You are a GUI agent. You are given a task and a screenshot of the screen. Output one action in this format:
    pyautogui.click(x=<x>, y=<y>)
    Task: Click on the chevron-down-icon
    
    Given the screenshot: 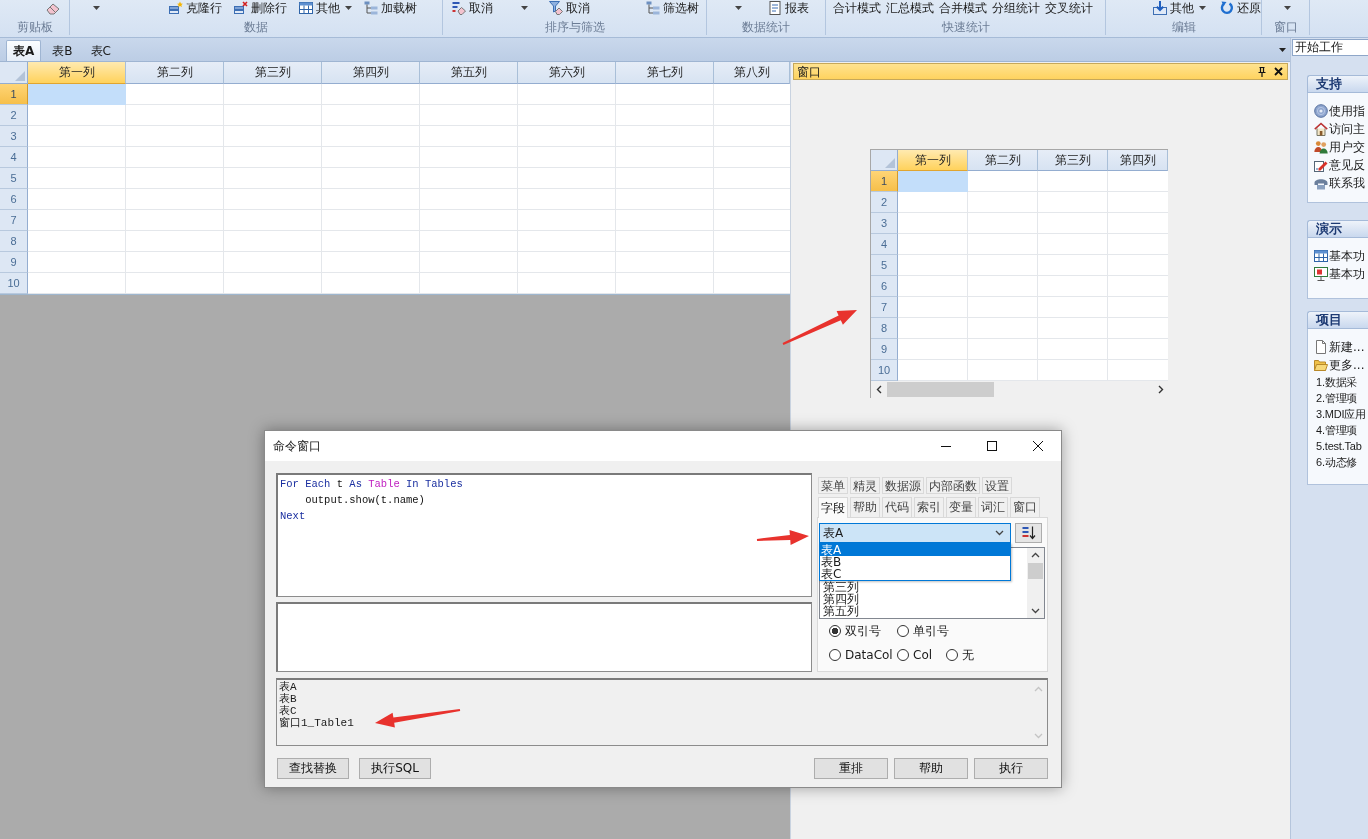 What is the action you would take?
    pyautogui.click(x=1035, y=611)
    